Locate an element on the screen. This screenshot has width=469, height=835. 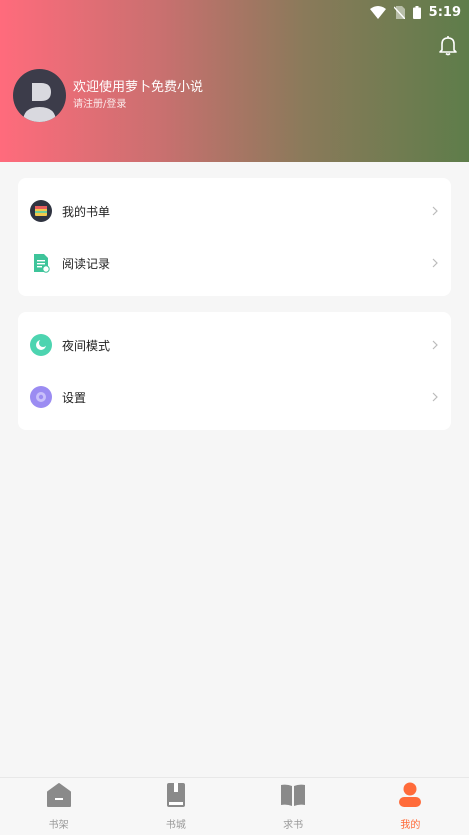
no-sim-icon is located at coordinates (399, 12).